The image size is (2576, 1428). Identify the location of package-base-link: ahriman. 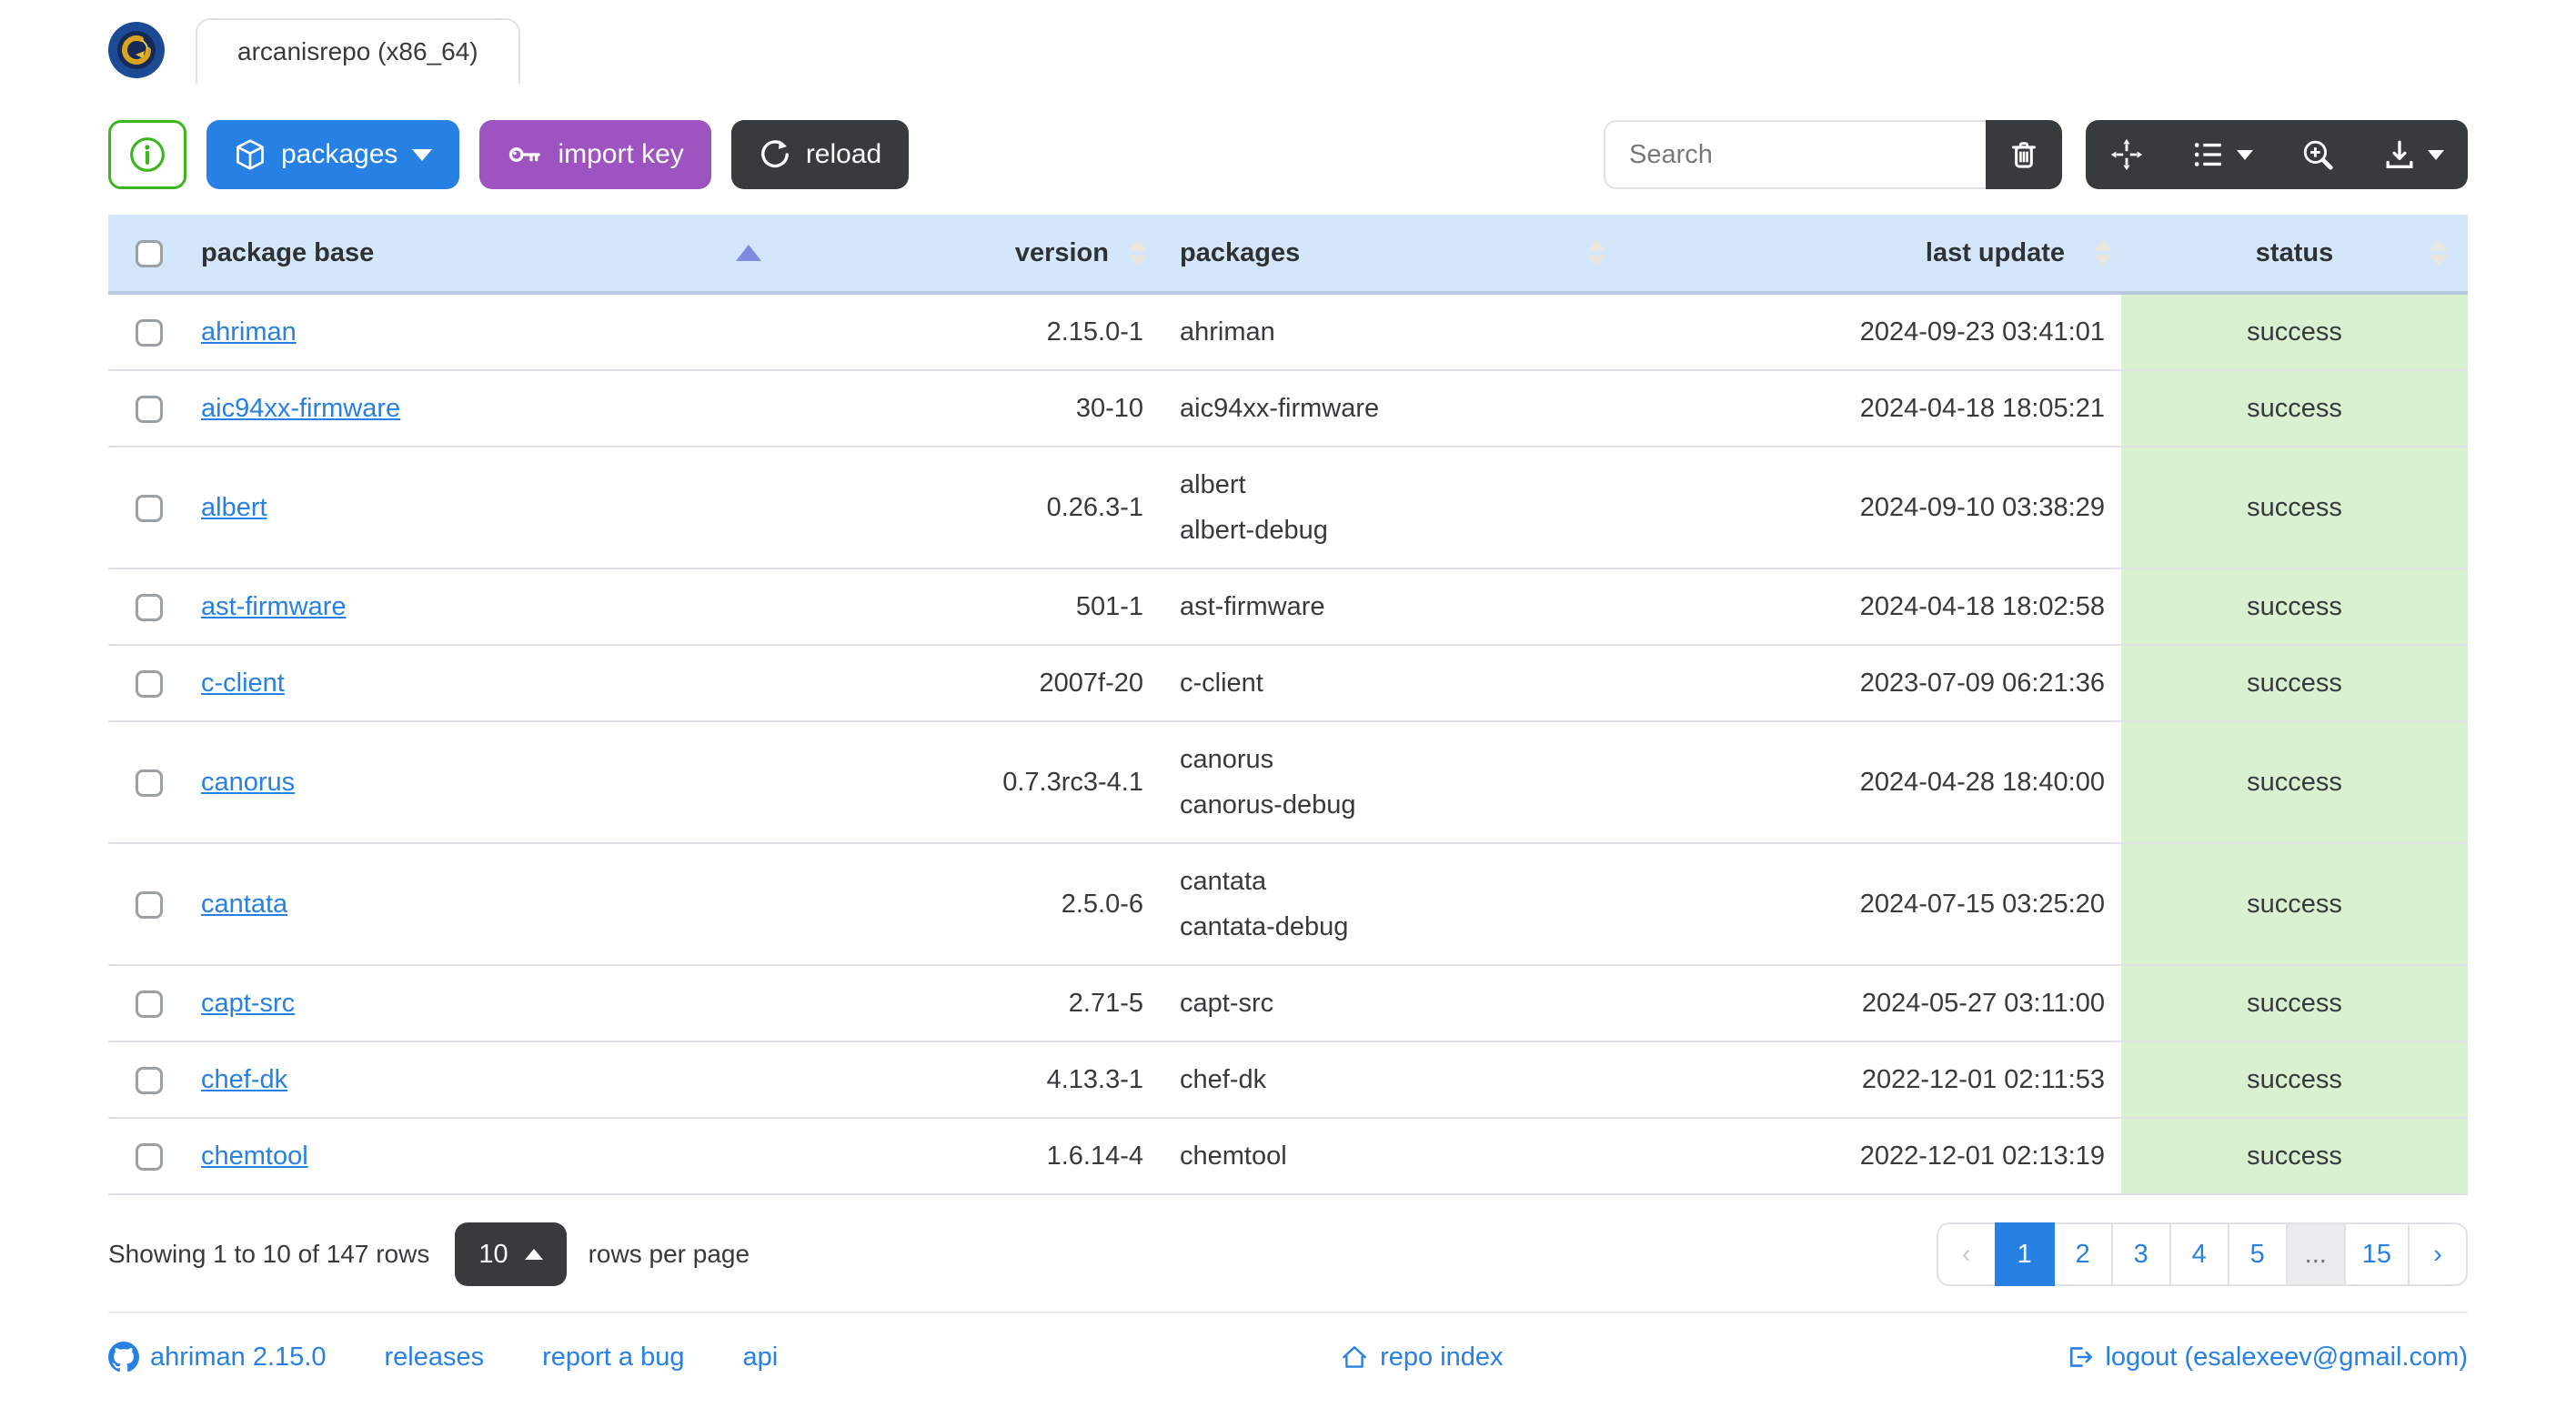
(249, 332).